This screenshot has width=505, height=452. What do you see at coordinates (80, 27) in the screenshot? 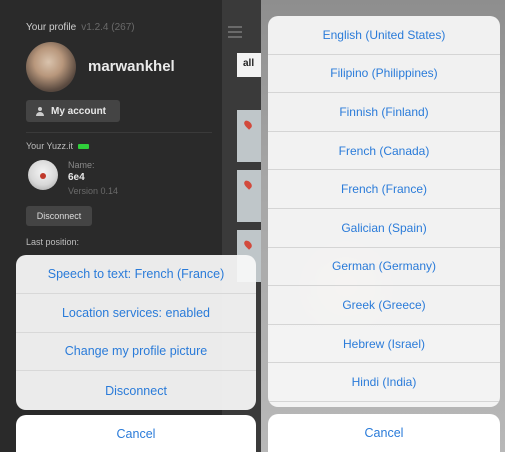
I see `profile-header: Your profile v1.2.4 (267)` at bounding box center [80, 27].